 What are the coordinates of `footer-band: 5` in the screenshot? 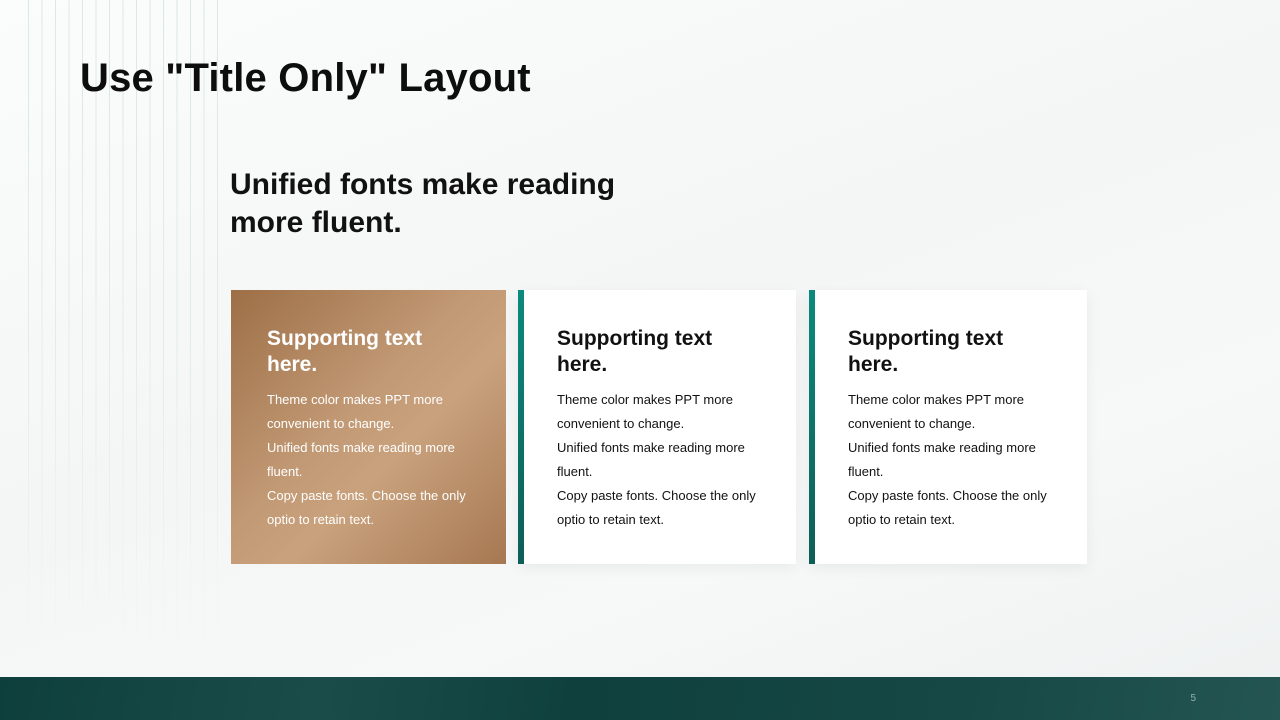 It's located at (640, 698).